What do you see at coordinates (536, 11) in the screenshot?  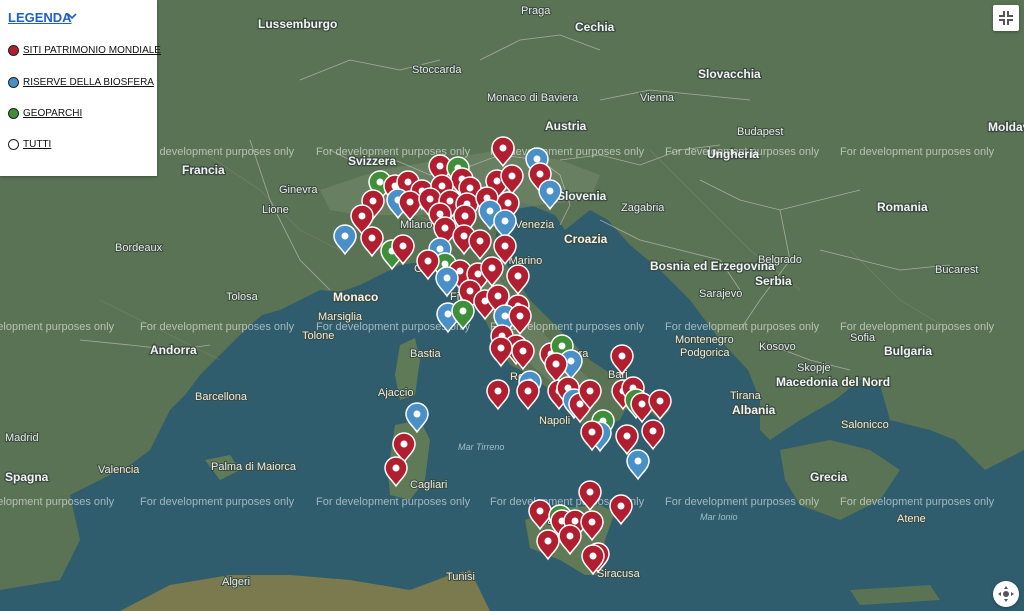 I see `map-label-city: Praga` at bounding box center [536, 11].